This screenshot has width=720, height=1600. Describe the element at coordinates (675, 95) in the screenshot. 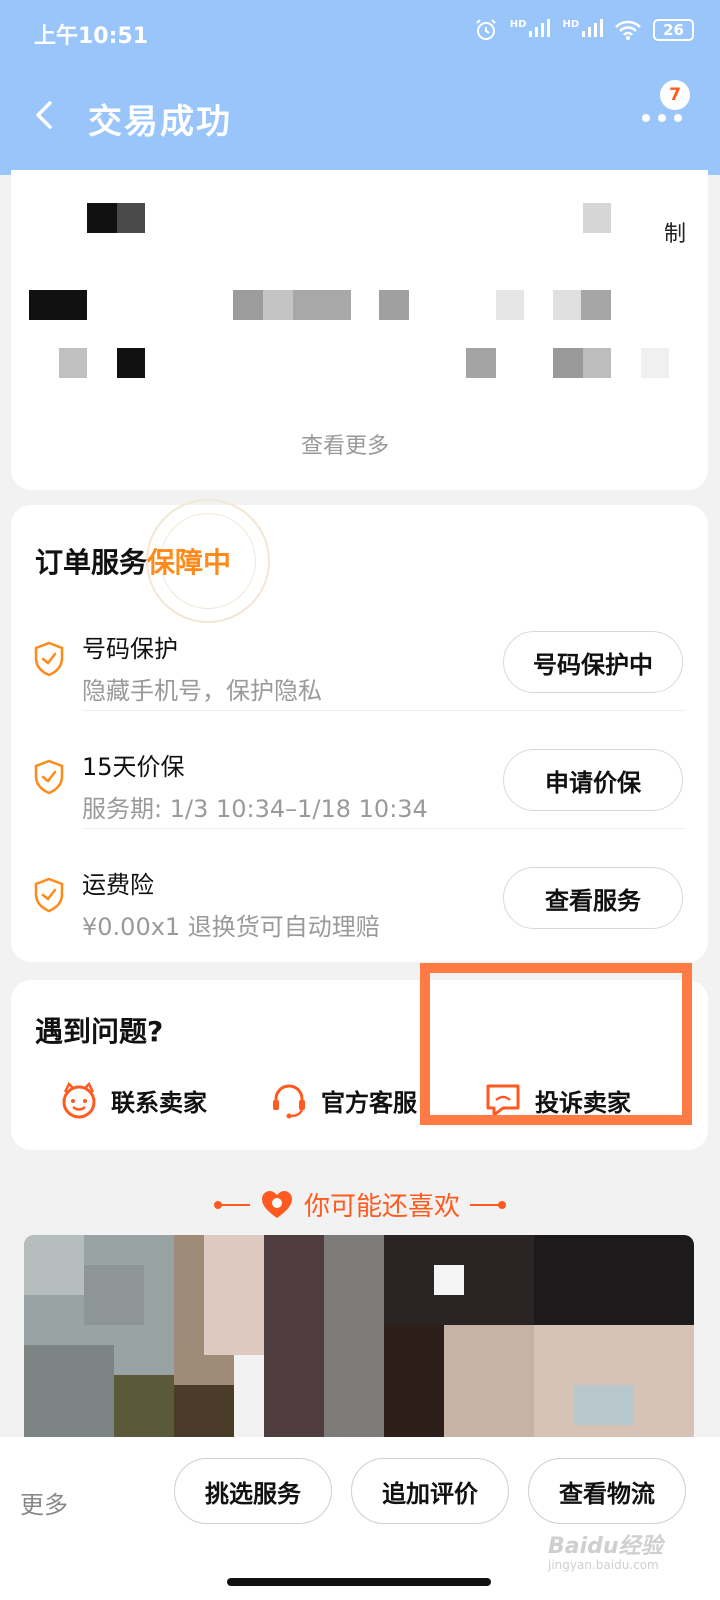

I see `notification-badge: 7` at that location.